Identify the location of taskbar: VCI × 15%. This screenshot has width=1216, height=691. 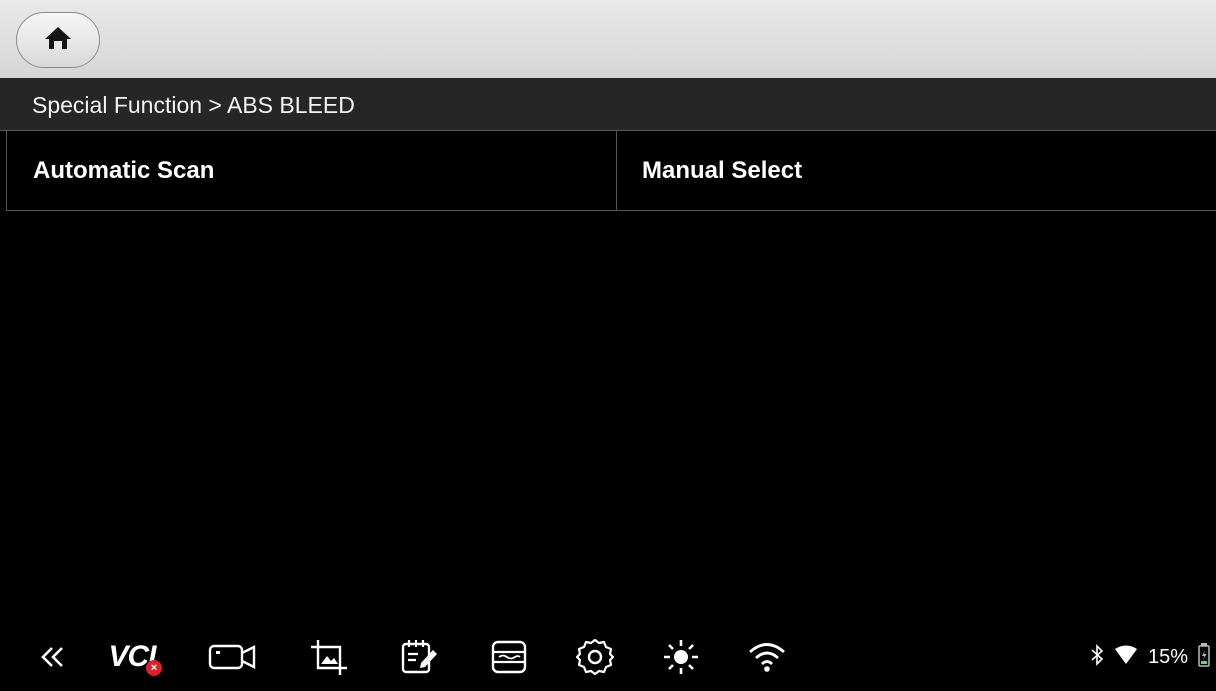
(608, 655).